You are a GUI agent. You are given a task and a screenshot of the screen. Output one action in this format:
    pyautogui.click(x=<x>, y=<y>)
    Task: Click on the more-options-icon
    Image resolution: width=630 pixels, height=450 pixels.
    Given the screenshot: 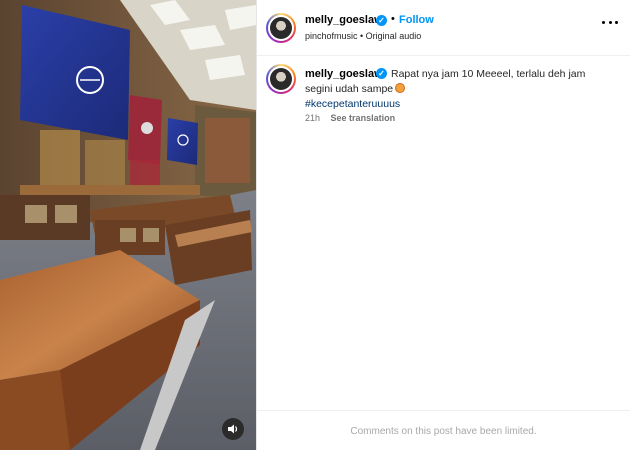 What is the action you would take?
    pyautogui.click(x=610, y=22)
    